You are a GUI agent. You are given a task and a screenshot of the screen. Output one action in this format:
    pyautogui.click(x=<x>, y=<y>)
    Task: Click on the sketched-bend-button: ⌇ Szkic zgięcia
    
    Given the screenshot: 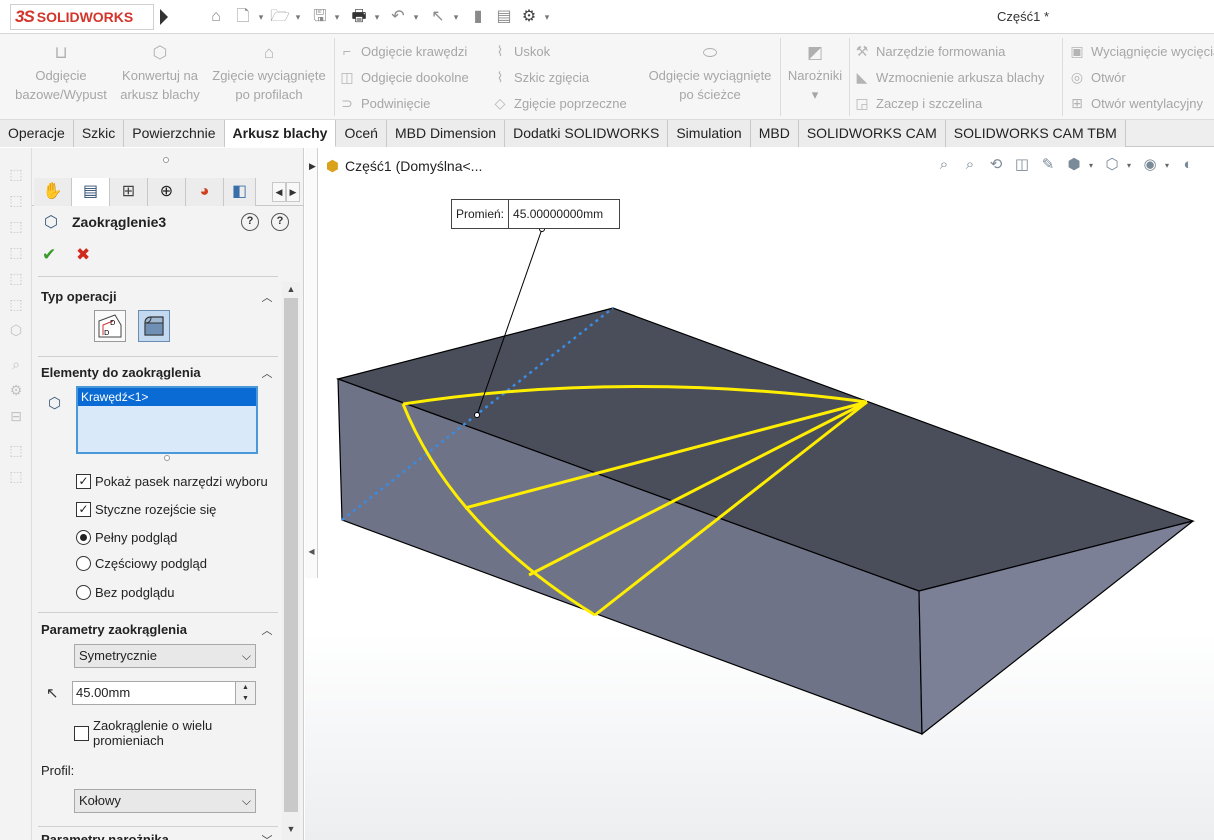 What is the action you would take?
    pyautogui.click(x=540, y=77)
    